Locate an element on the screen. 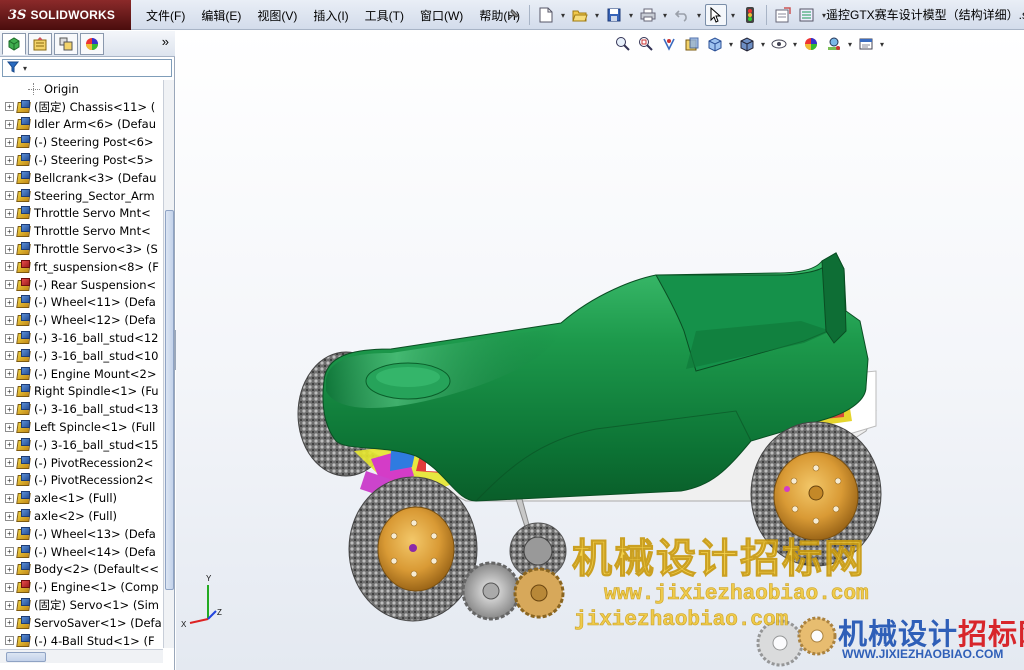  menu-edit: 编辑(E) is located at coordinates (221, 15).